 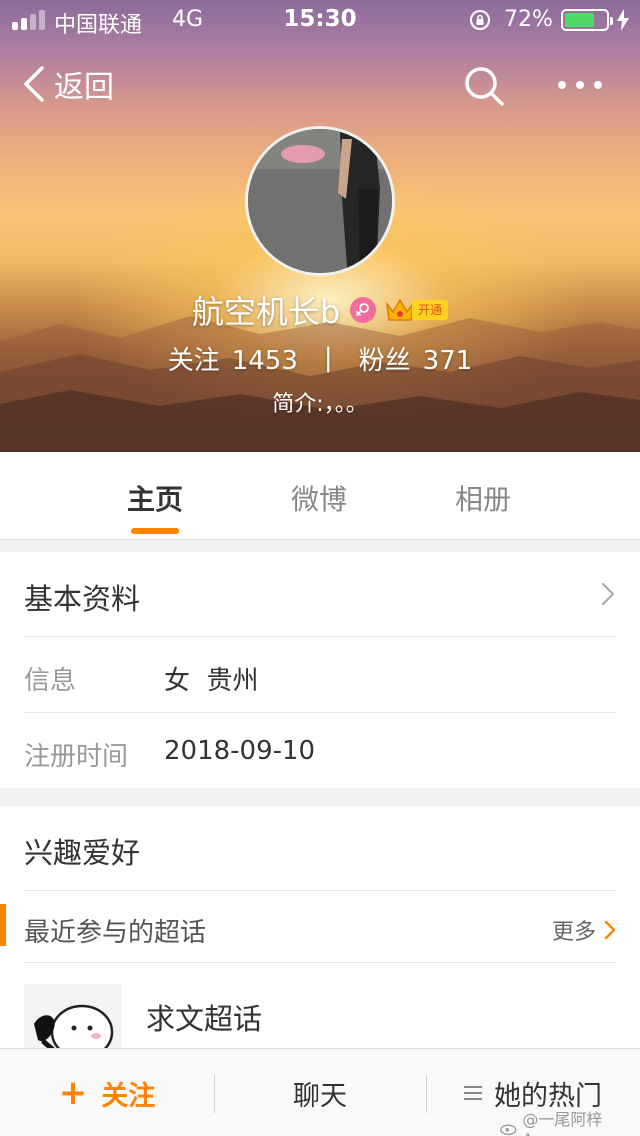 I want to click on basic-info-title: 基本资料, so click(x=82, y=599).